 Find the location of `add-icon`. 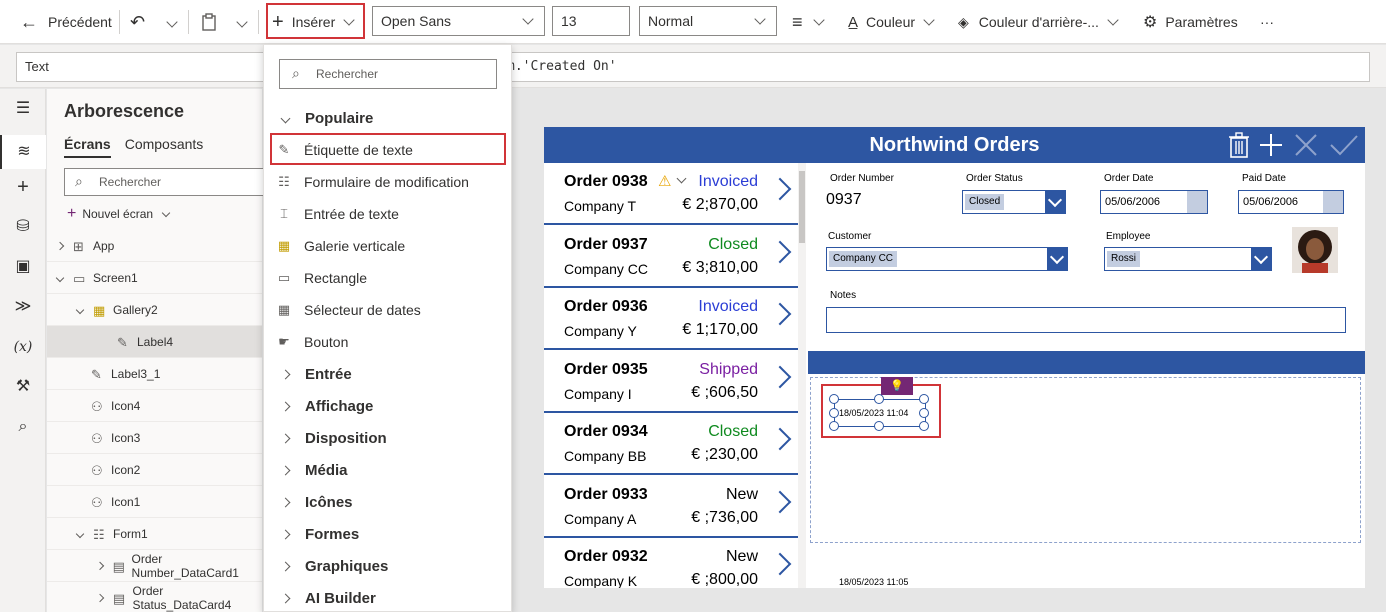

add-icon is located at coordinates (1271, 145).